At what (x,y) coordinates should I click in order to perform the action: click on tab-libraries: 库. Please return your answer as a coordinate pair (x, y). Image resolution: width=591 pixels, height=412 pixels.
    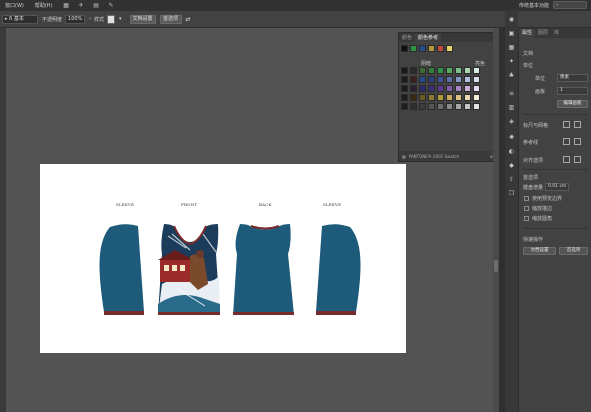
    Looking at the image, I should click on (556, 33).